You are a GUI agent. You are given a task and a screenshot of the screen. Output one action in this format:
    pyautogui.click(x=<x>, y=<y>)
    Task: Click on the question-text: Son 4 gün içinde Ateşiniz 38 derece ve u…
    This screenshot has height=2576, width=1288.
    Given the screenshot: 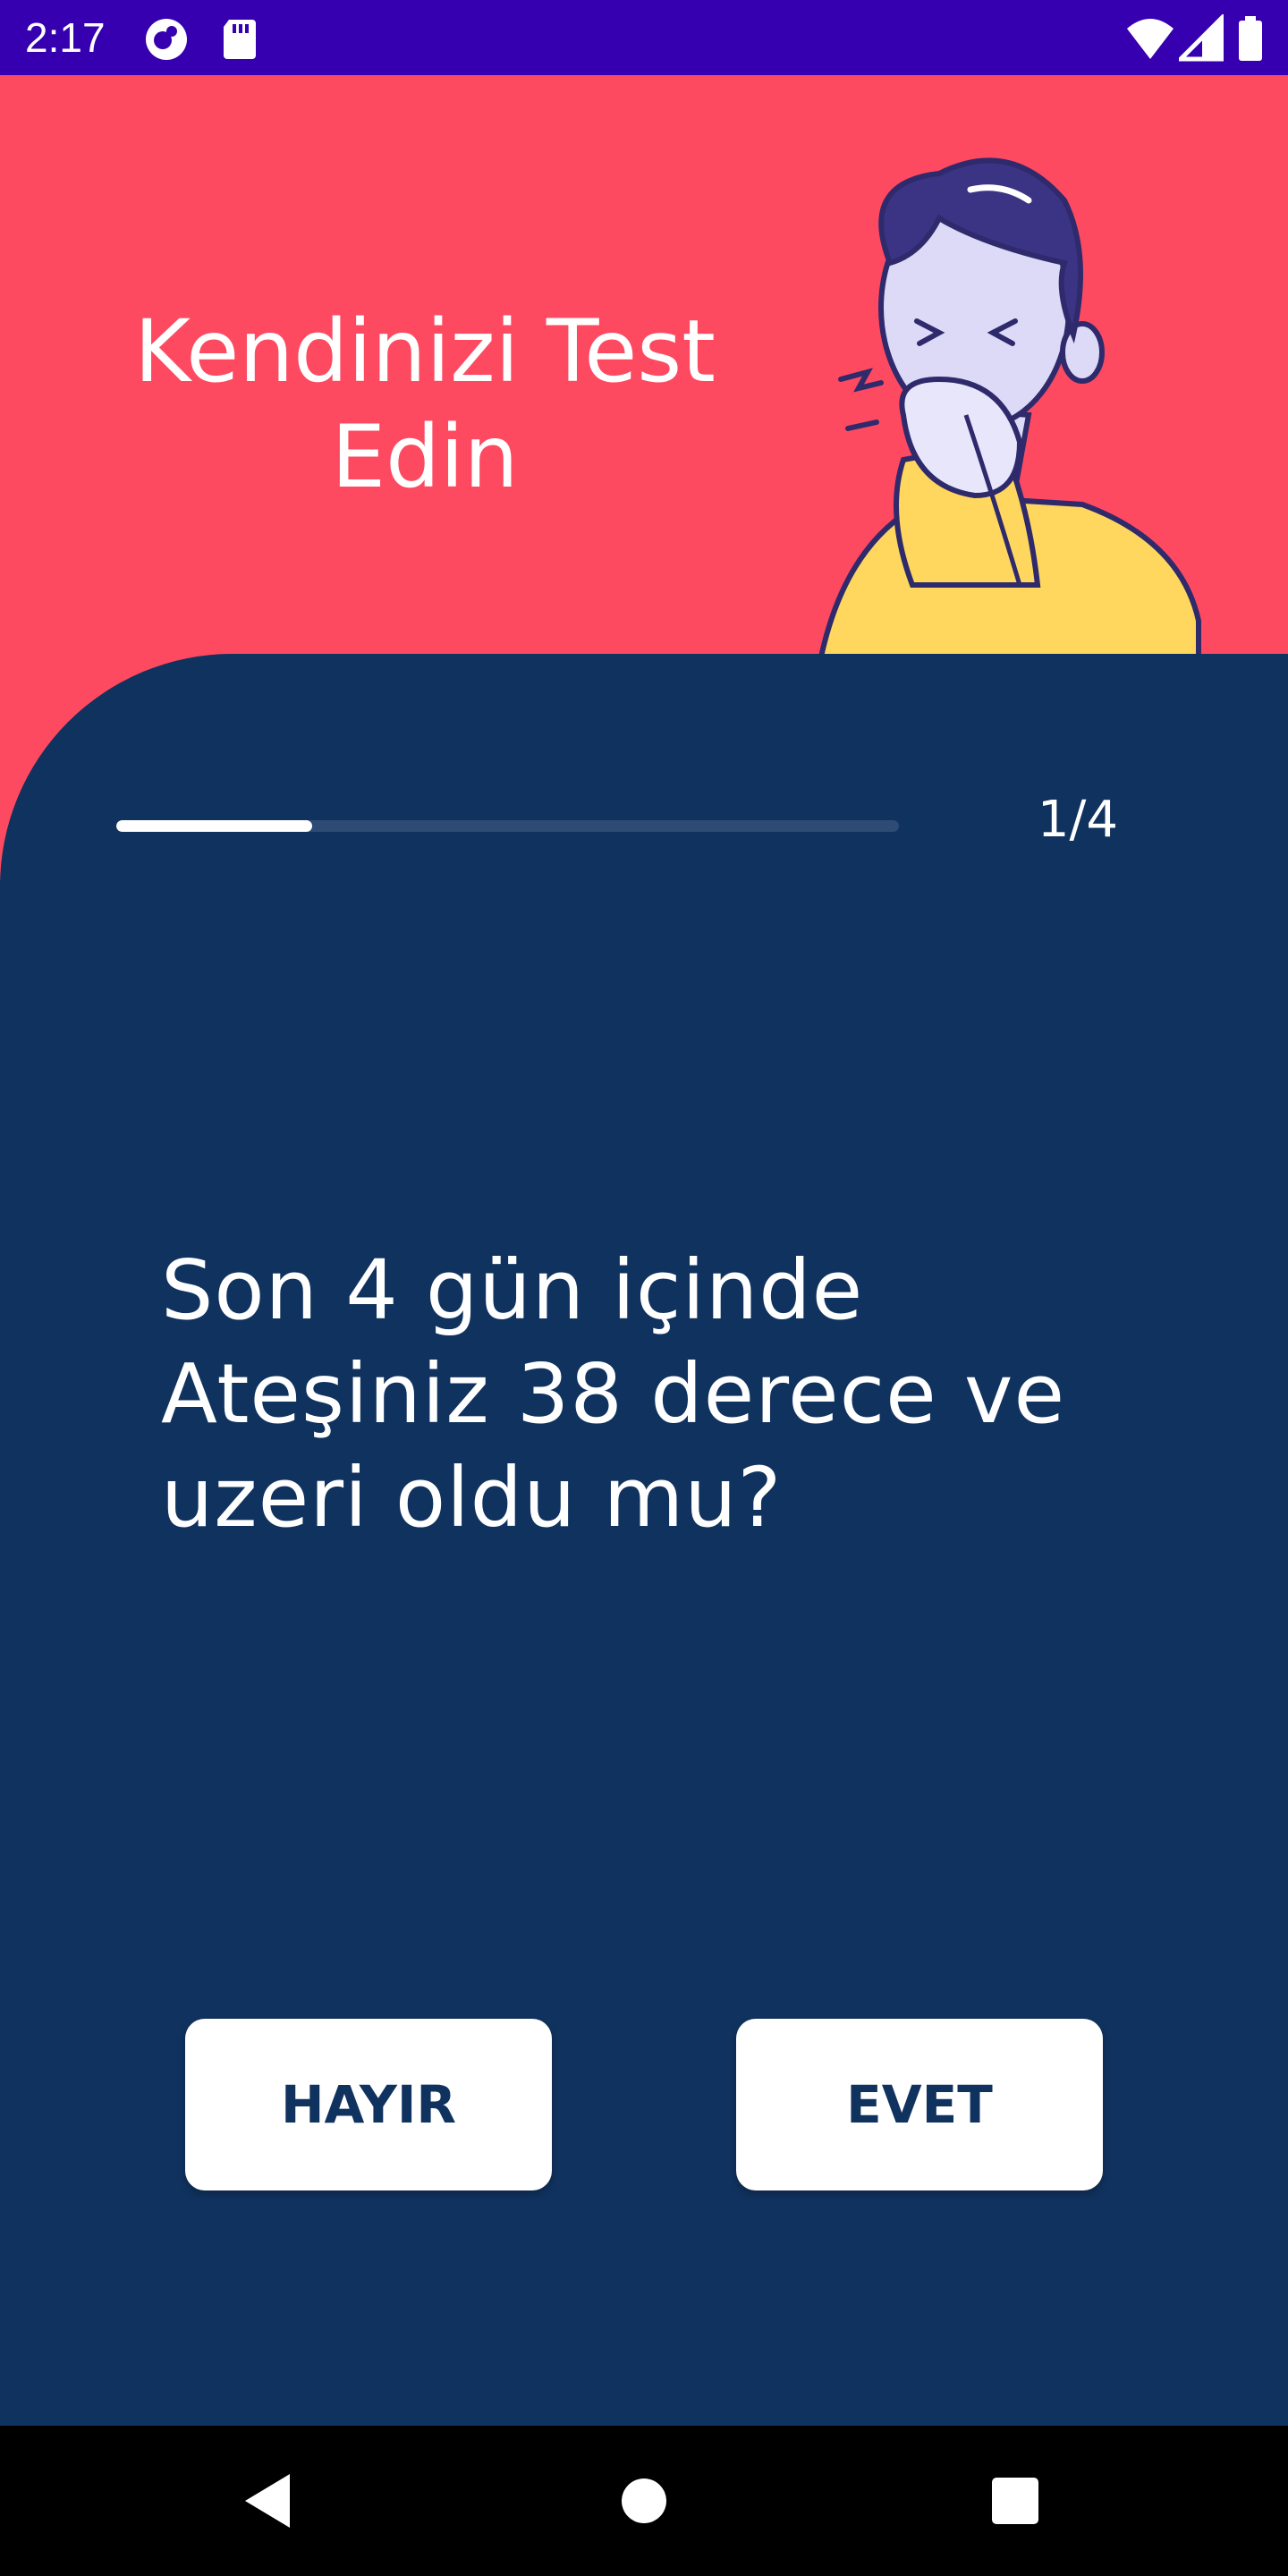 What is the action you would take?
    pyautogui.click(x=613, y=1394)
    